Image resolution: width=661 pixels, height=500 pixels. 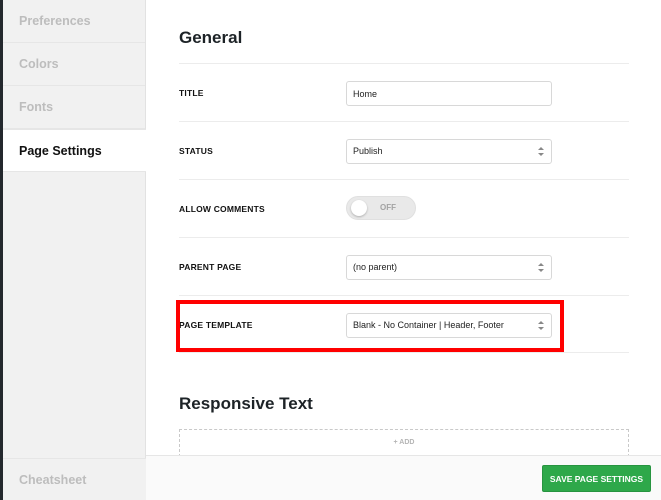 What do you see at coordinates (74, 21) in the screenshot?
I see `sidebar-item-preferences: Preferences` at bounding box center [74, 21].